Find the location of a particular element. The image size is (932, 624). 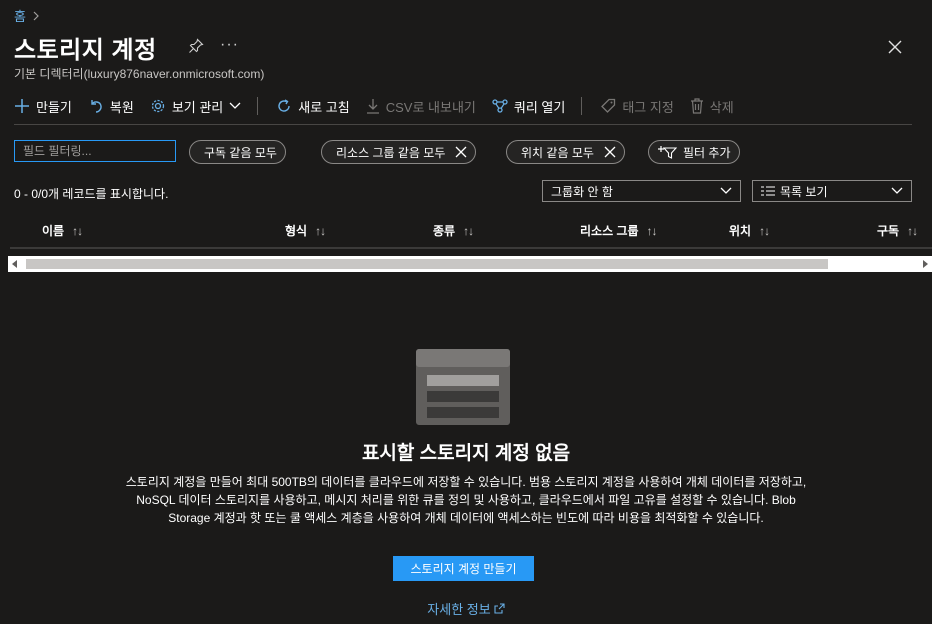

manage-view-button-label: 보기 관리 is located at coordinates (197, 107).